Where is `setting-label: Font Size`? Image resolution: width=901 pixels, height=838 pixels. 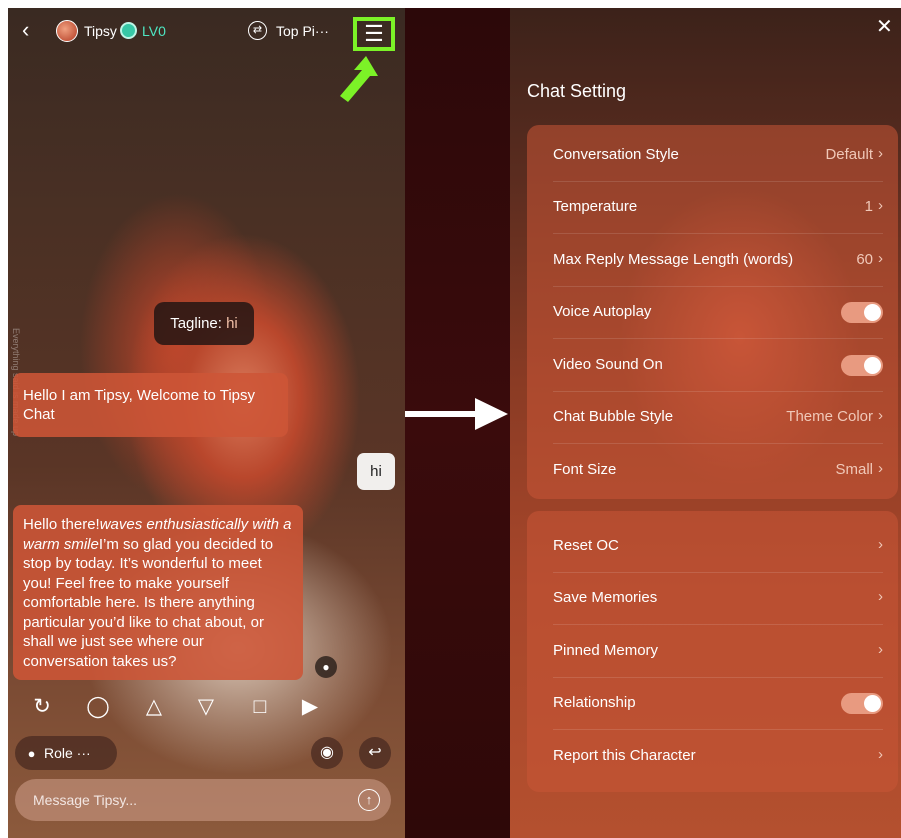 setting-label: Font Size is located at coordinates (585, 469).